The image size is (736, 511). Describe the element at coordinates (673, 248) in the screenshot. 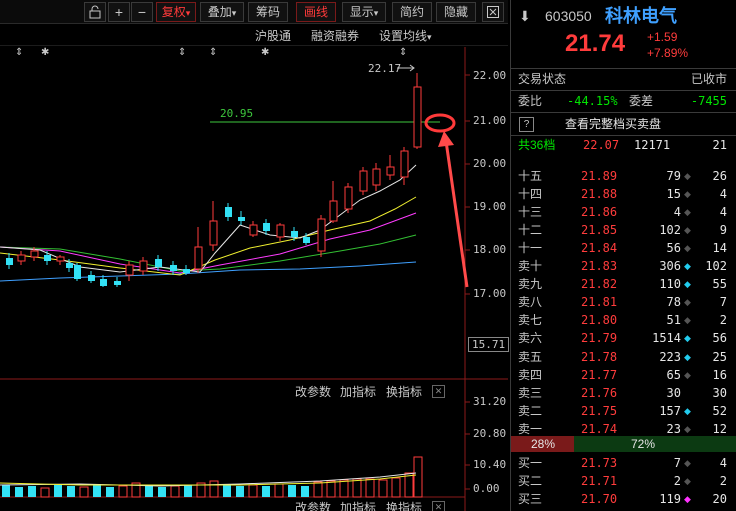

I see `level-volume: 56` at that location.